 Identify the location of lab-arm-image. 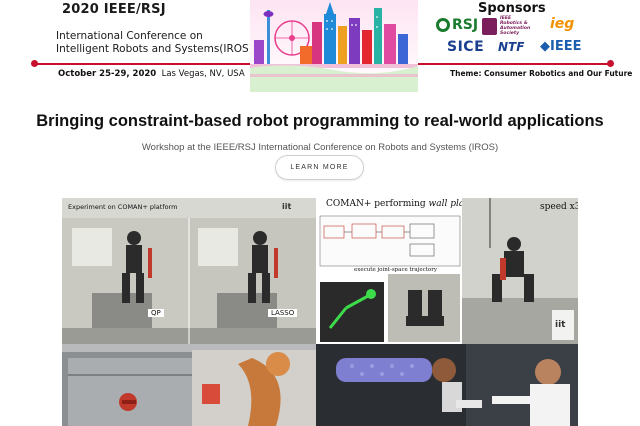
(447, 385).